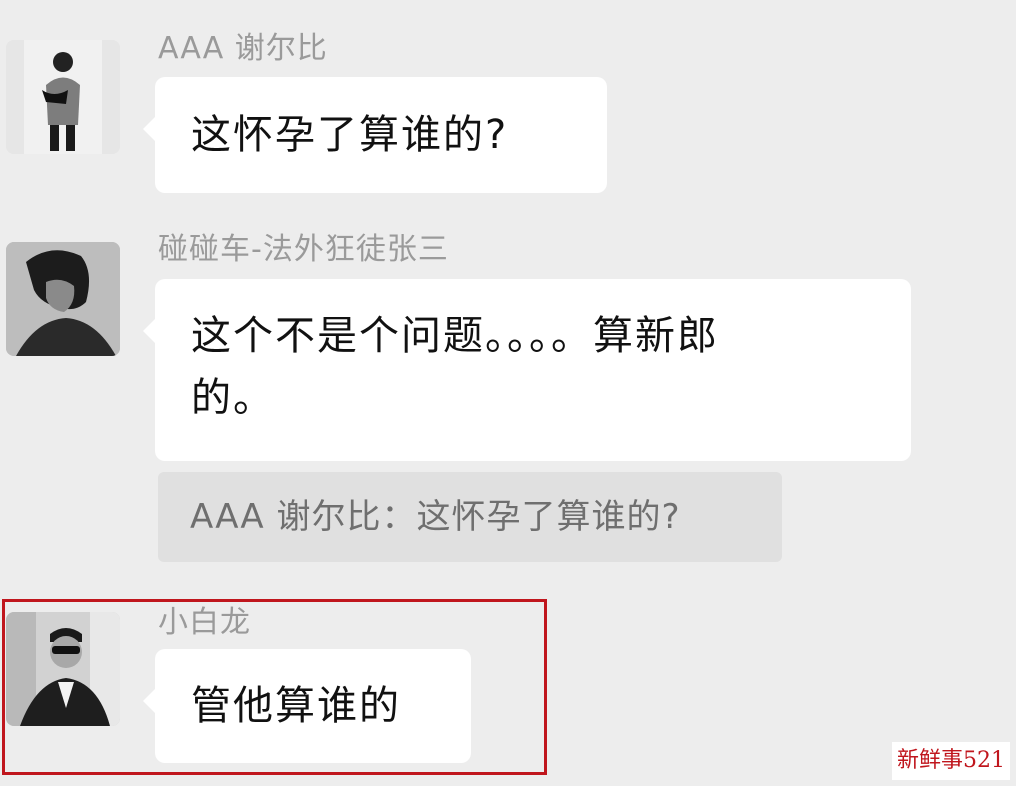  What do you see at coordinates (243, 48) in the screenshot?
I see `sender-name: AAA 谢尔比` at bounding box center [243, 48].